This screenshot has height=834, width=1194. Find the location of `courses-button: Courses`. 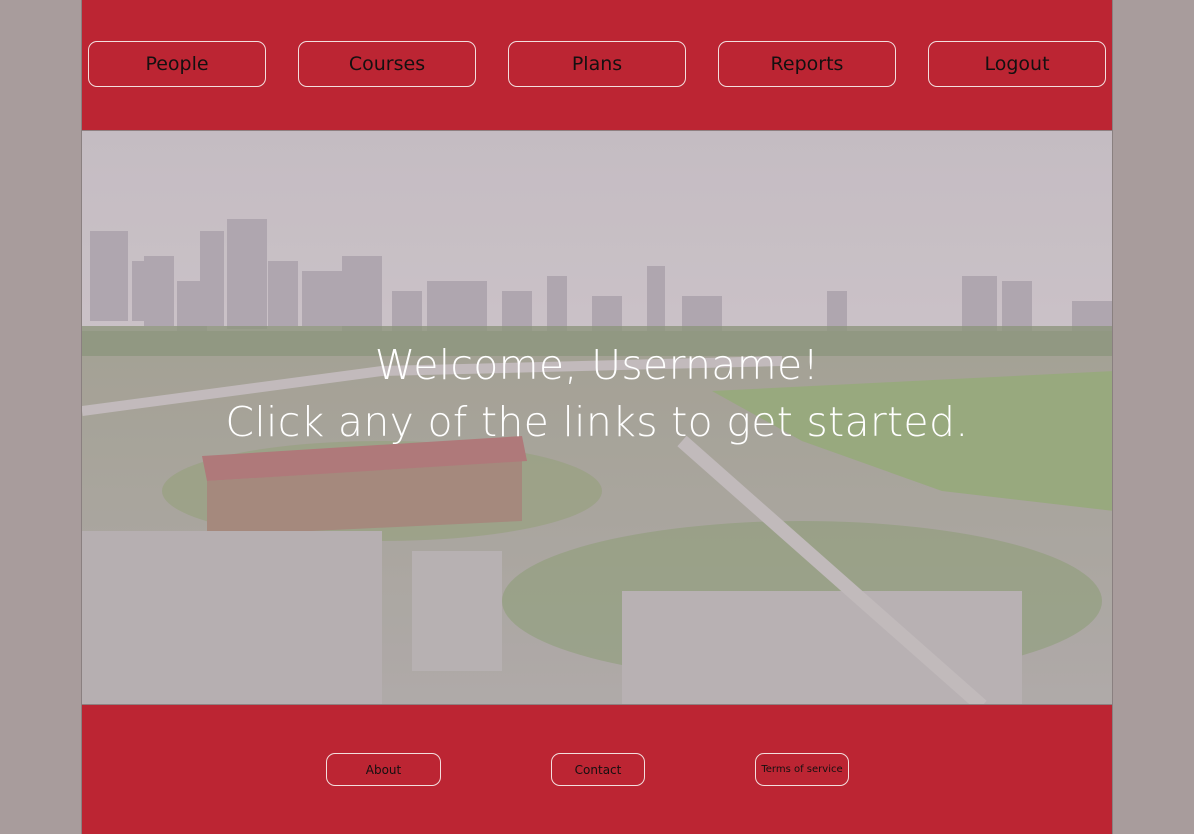

courses-button: Courses is located at coordinates (387, 64).